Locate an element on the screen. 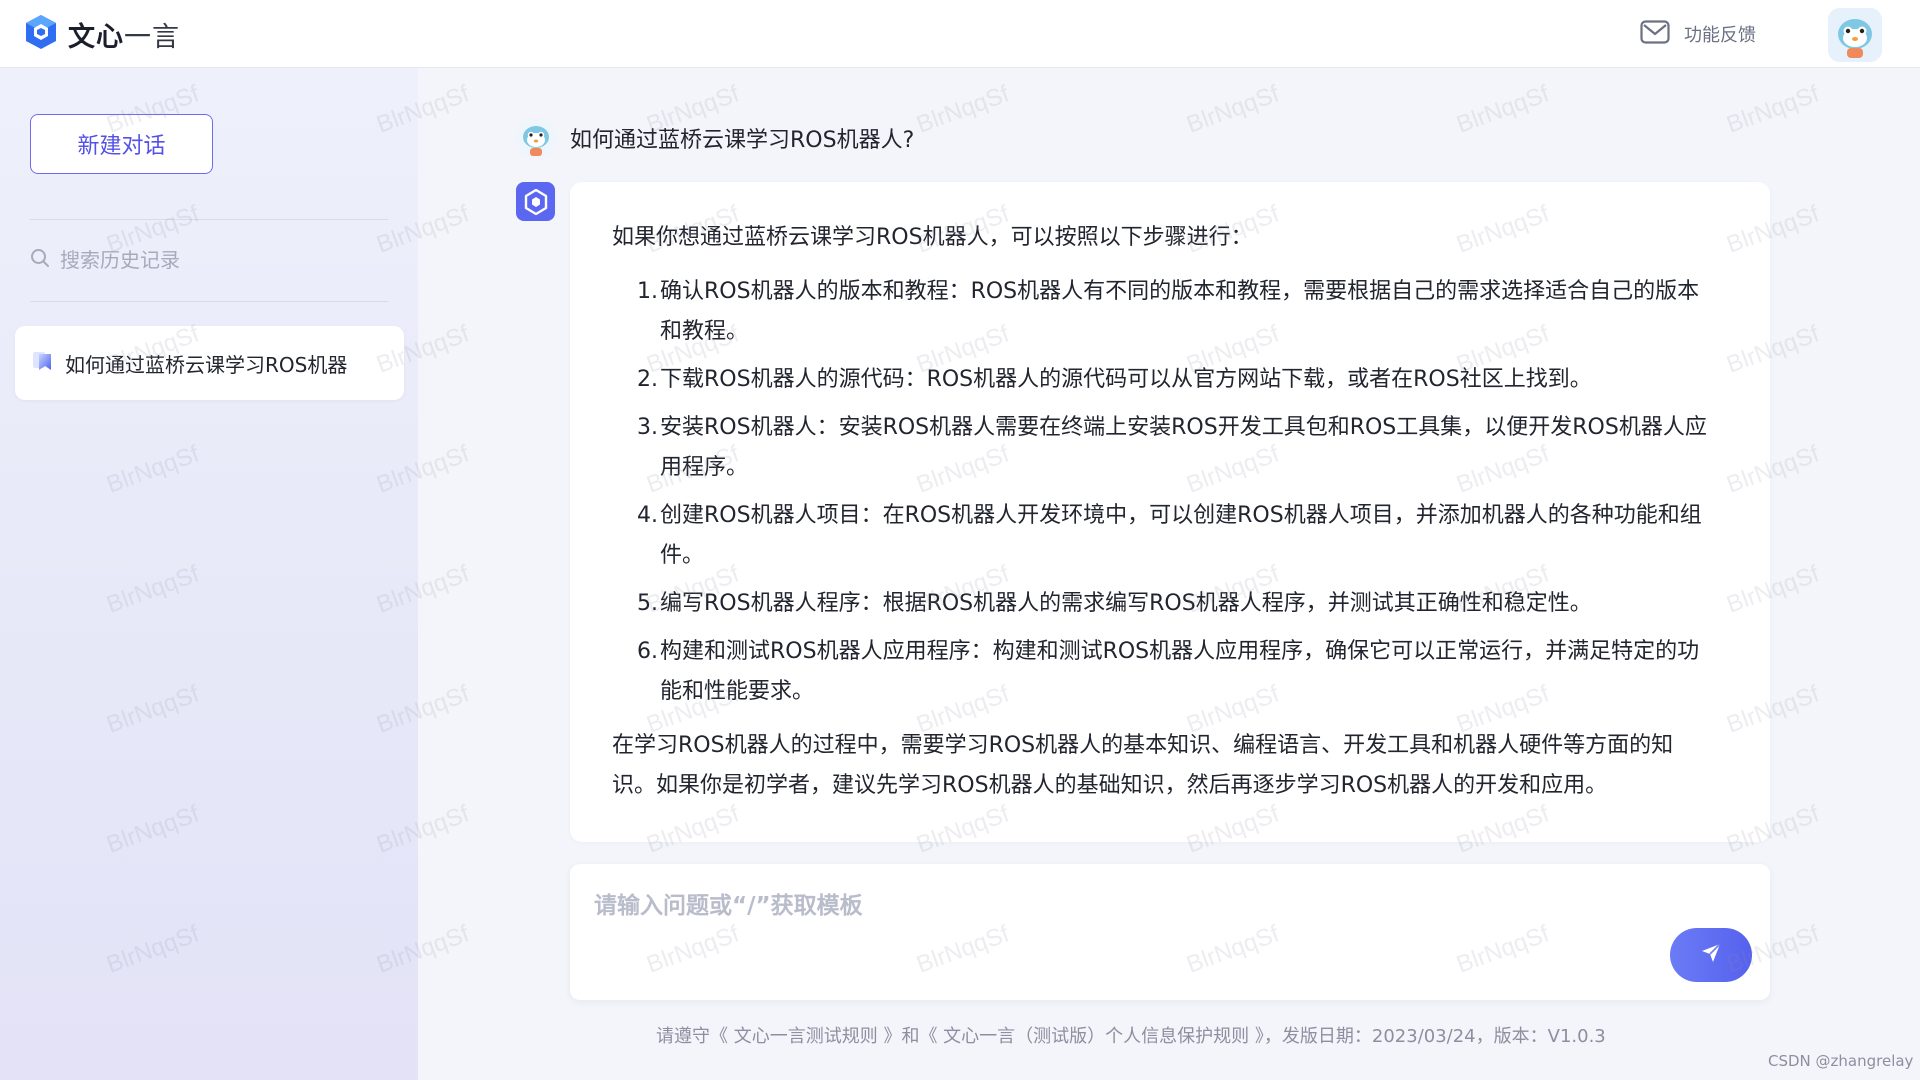 The width and height of the screenshot is (1920, 1080). feedback-label: 功能反馈 is located at coordinates (1720, 35).